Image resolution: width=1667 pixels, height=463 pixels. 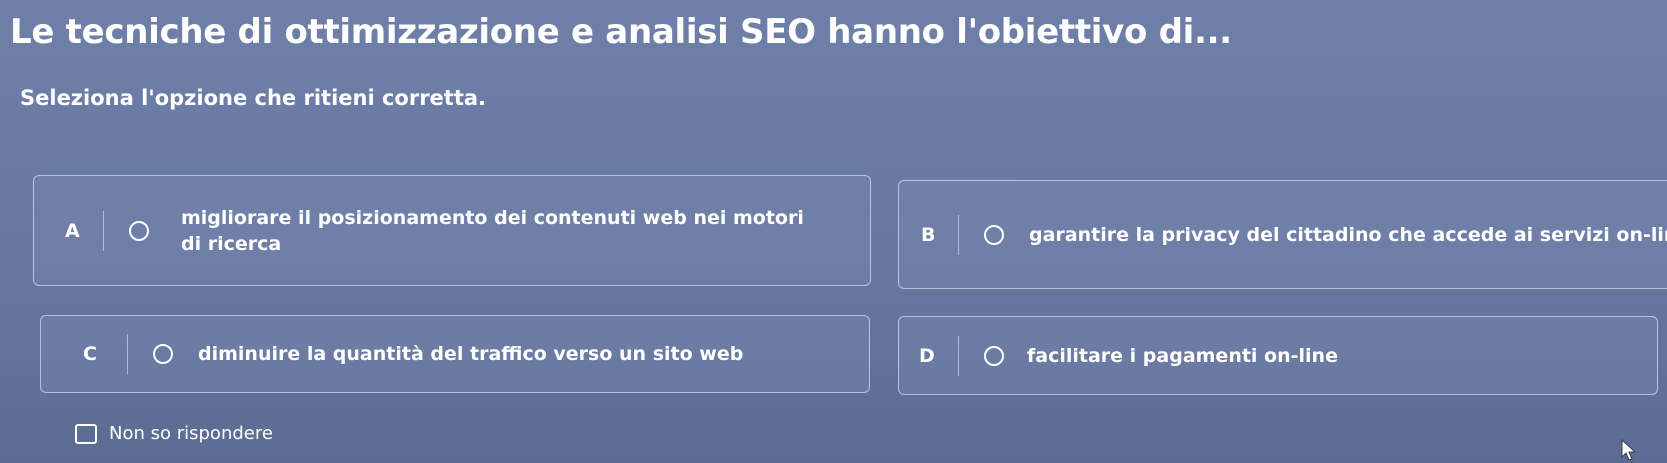 What do you see at coordinates (72, 230) in the screenshot?
I see `option-letter: A` at bounding box center [72, 230].